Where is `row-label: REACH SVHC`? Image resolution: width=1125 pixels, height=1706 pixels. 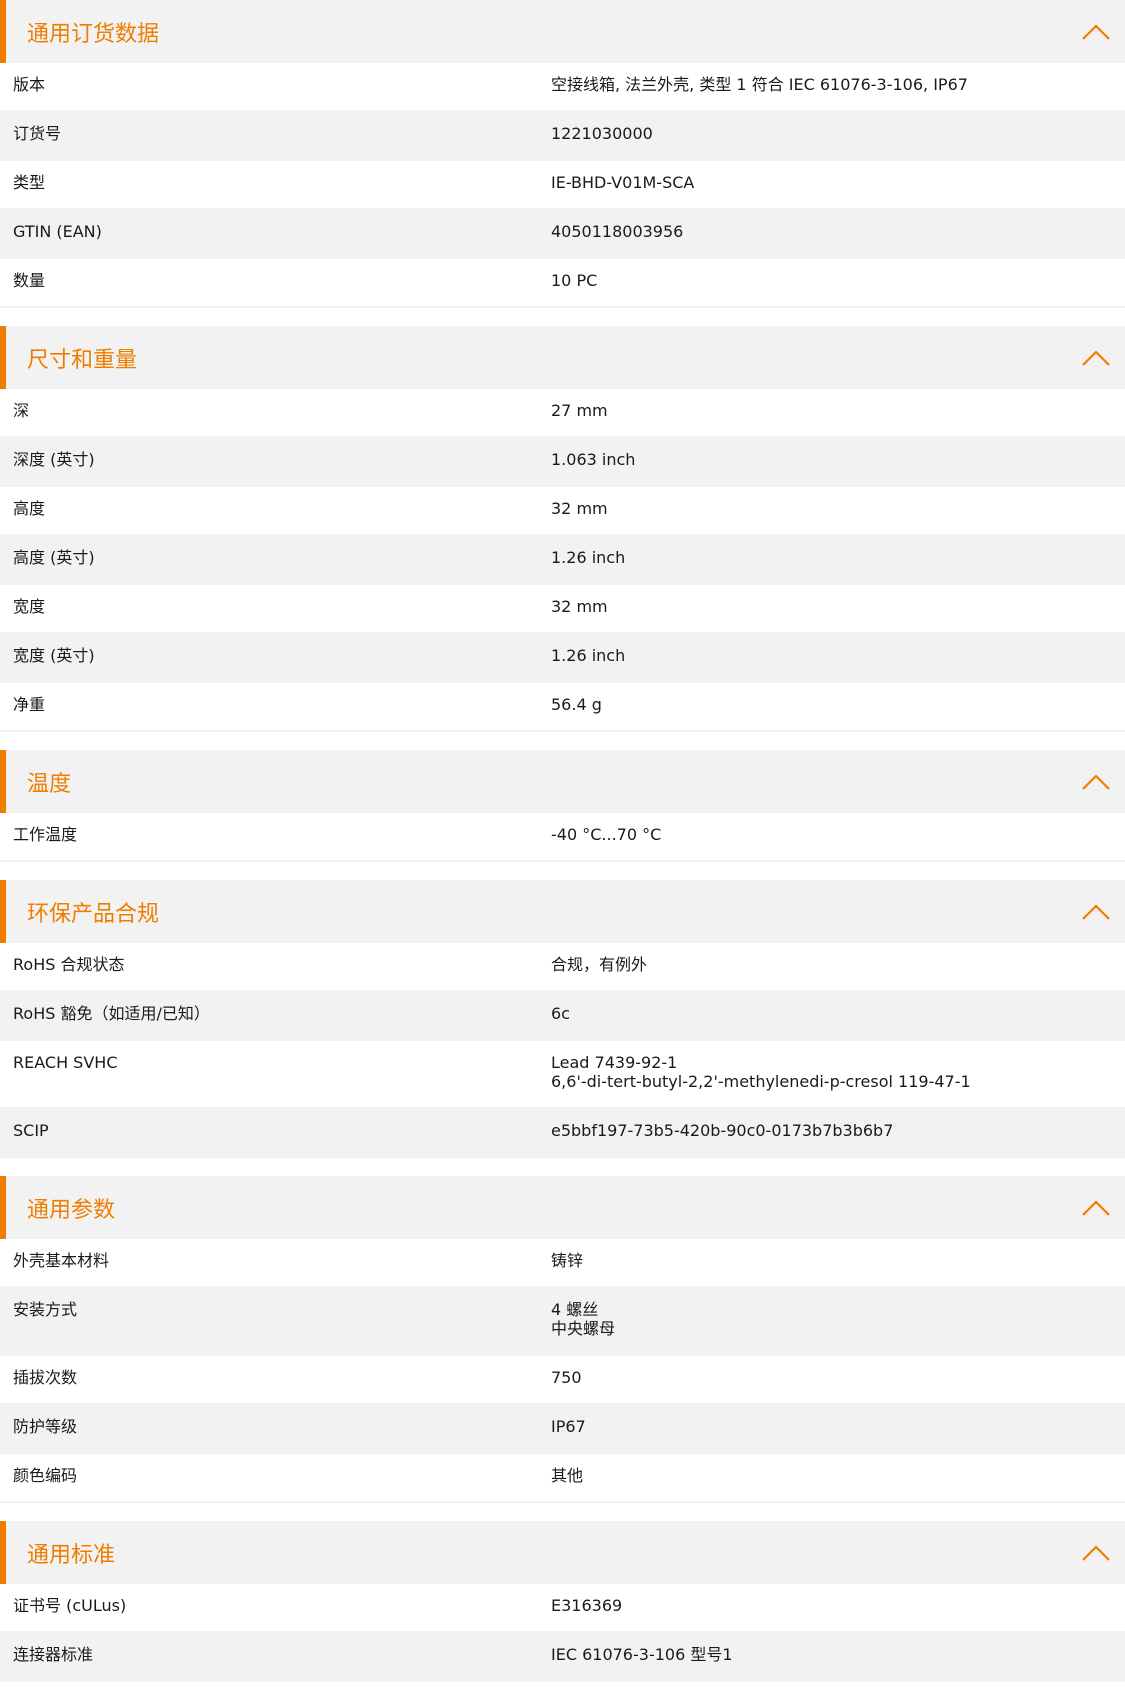 row-label: REACH SVHC is located at coordinates (65, 1062).